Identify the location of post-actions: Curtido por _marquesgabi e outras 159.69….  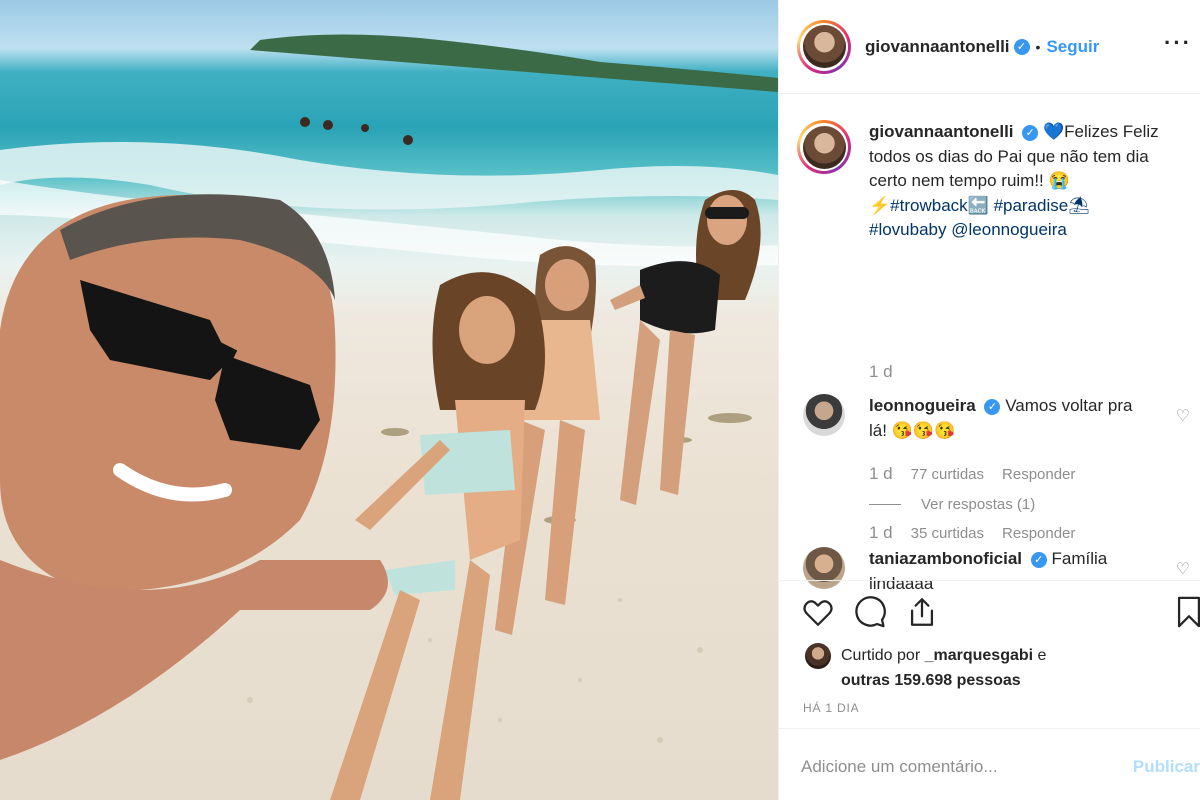
(989, 654).